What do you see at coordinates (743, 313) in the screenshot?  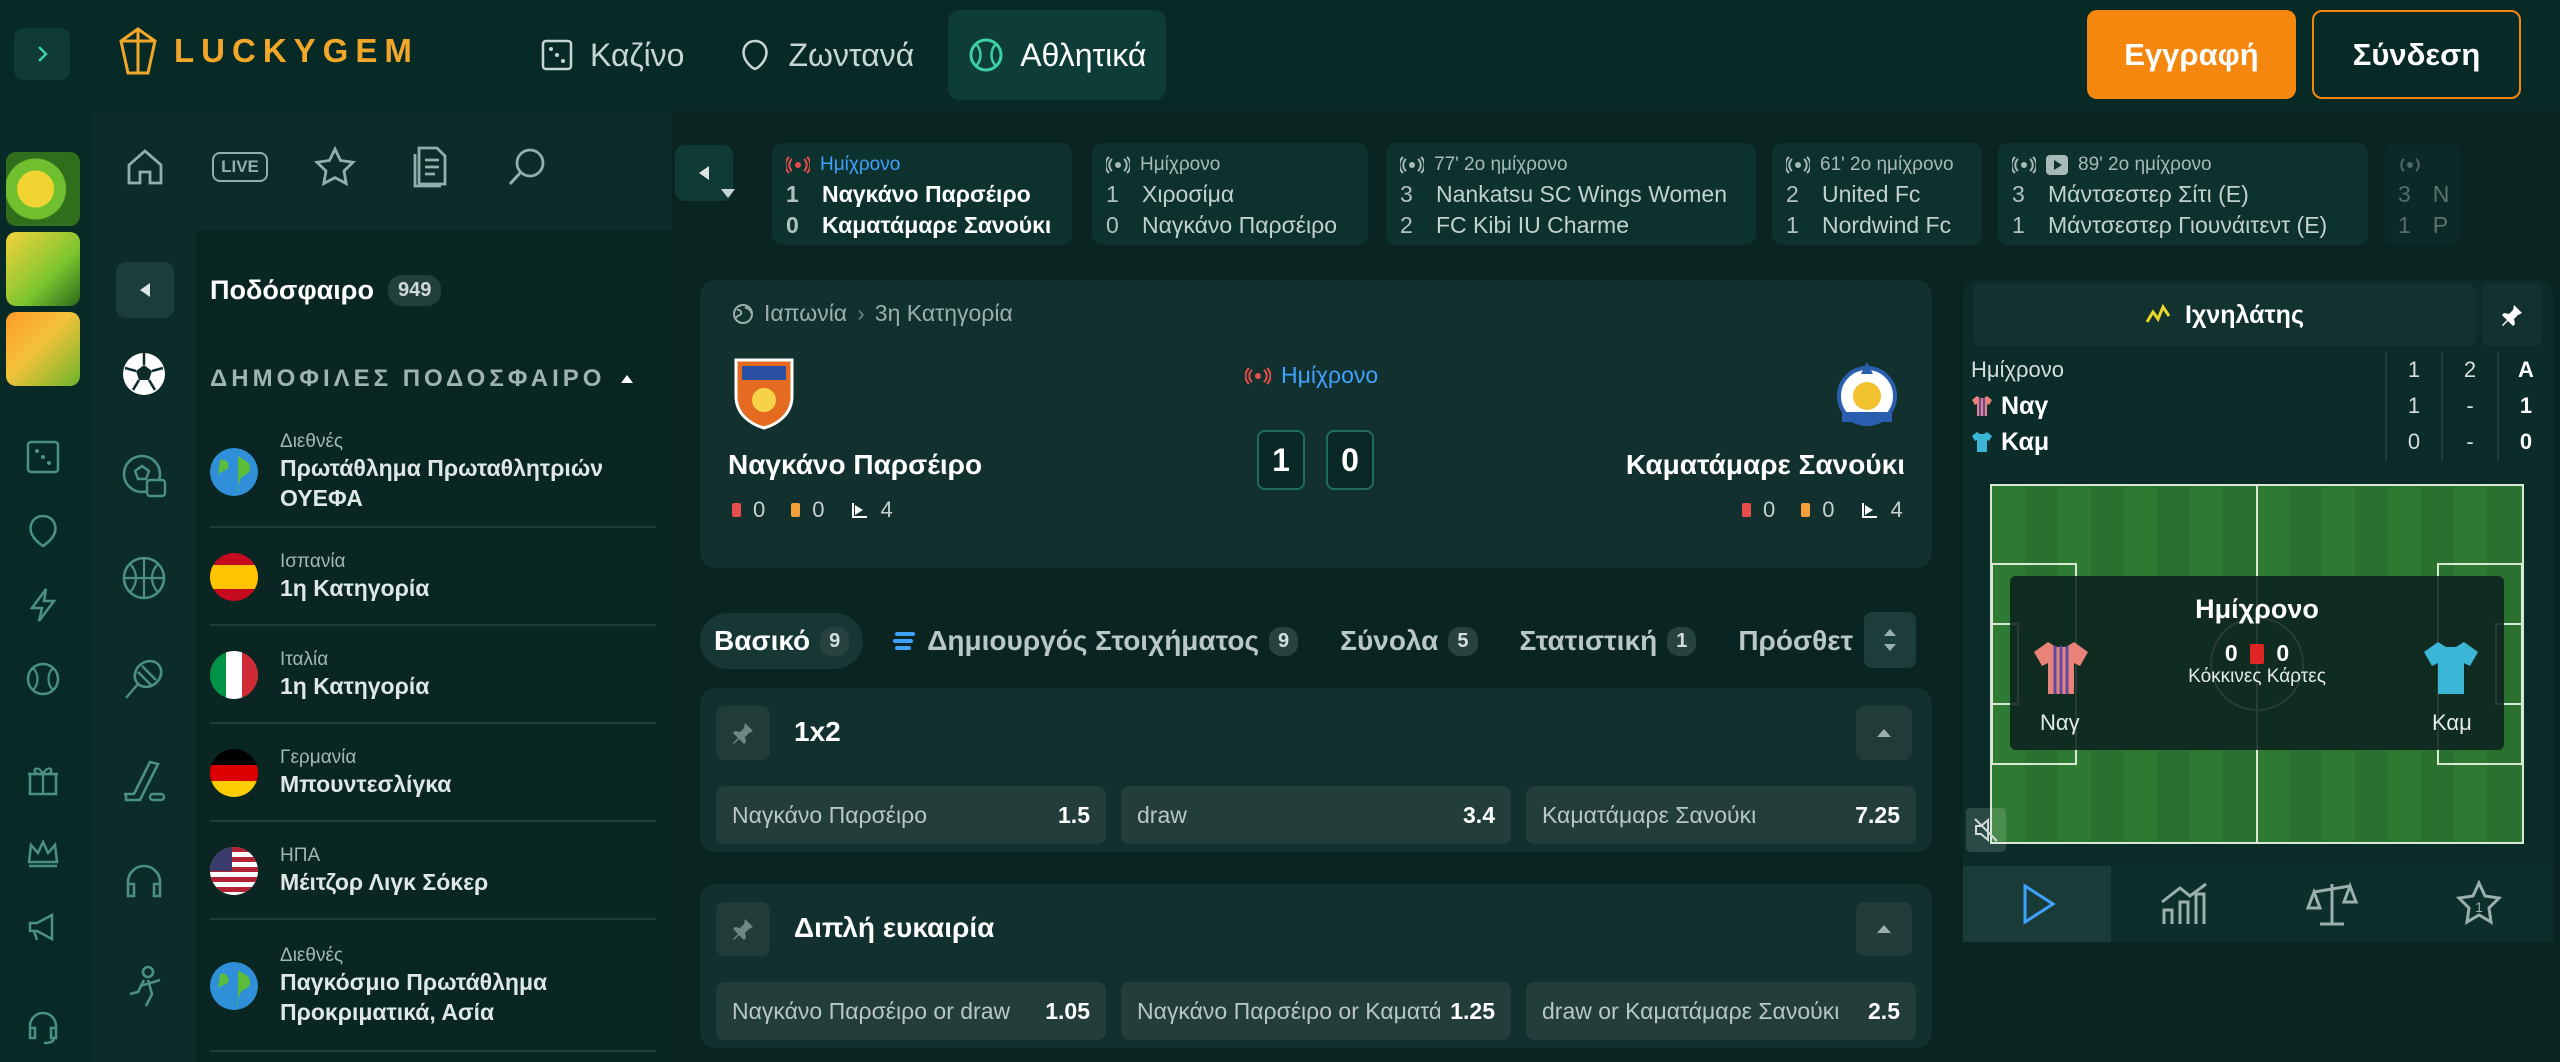 I see `globe-icon` at bounding box center [743, 313].